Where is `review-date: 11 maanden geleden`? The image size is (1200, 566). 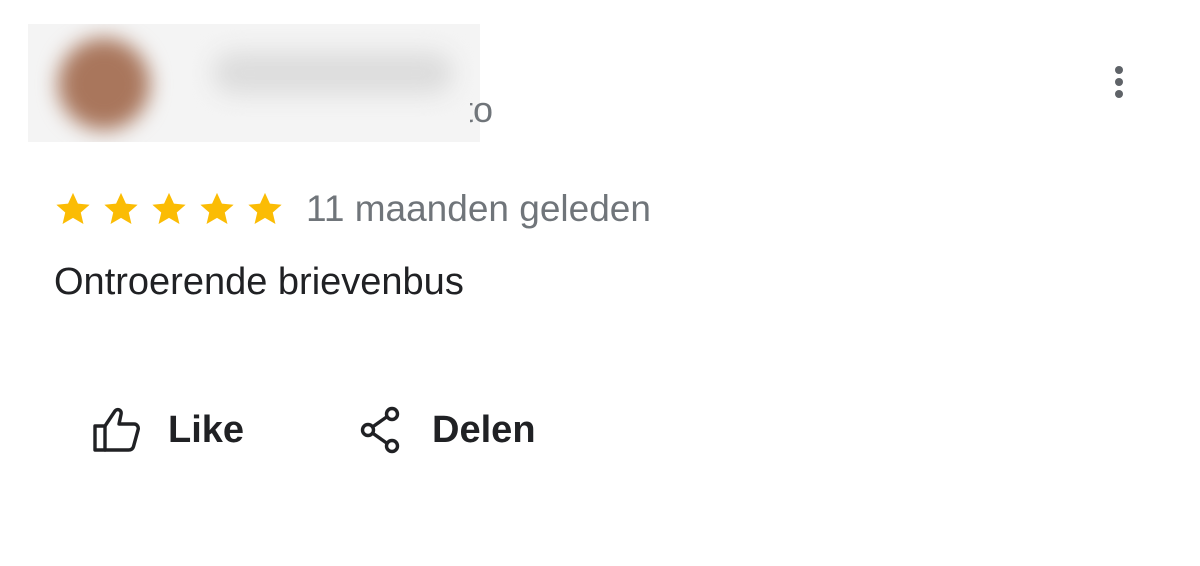 review-date: 11 maanden geleden is located at coordinates (478, 208).